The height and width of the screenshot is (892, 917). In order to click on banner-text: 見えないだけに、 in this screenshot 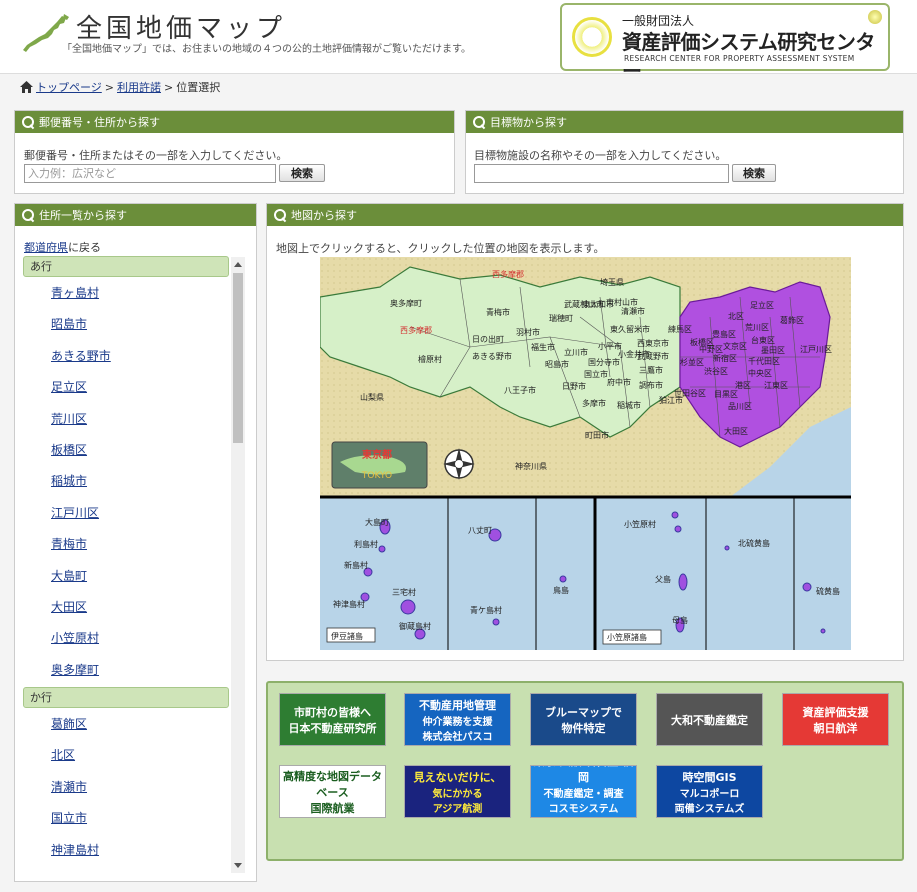, I will do `click(457, 777)`.